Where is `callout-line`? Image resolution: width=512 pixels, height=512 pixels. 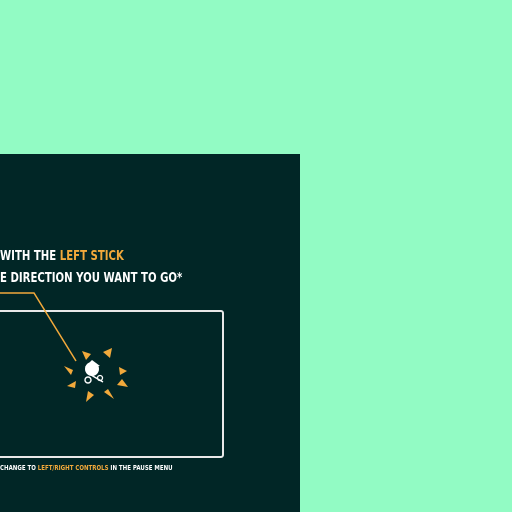
callout-line is located at coordinates (38, 327).